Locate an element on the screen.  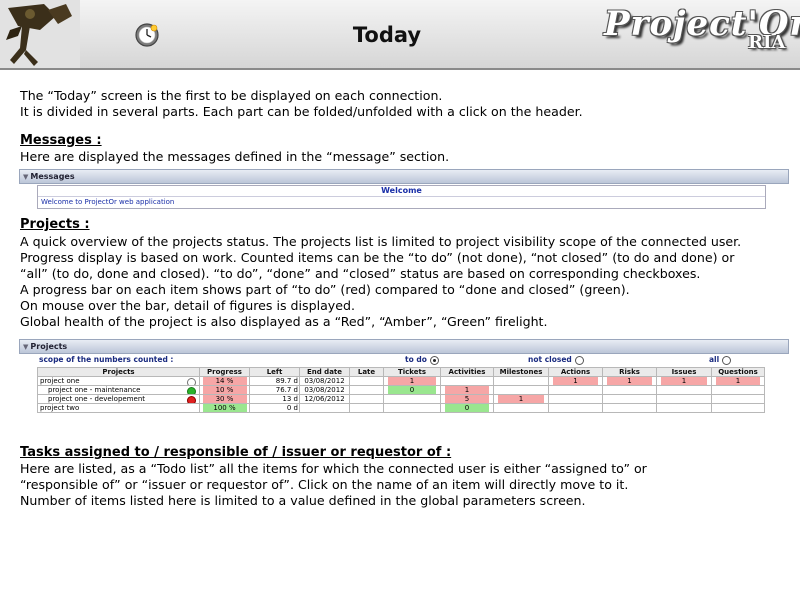
milestones-count: 1 is located at coordinates (521, 399).